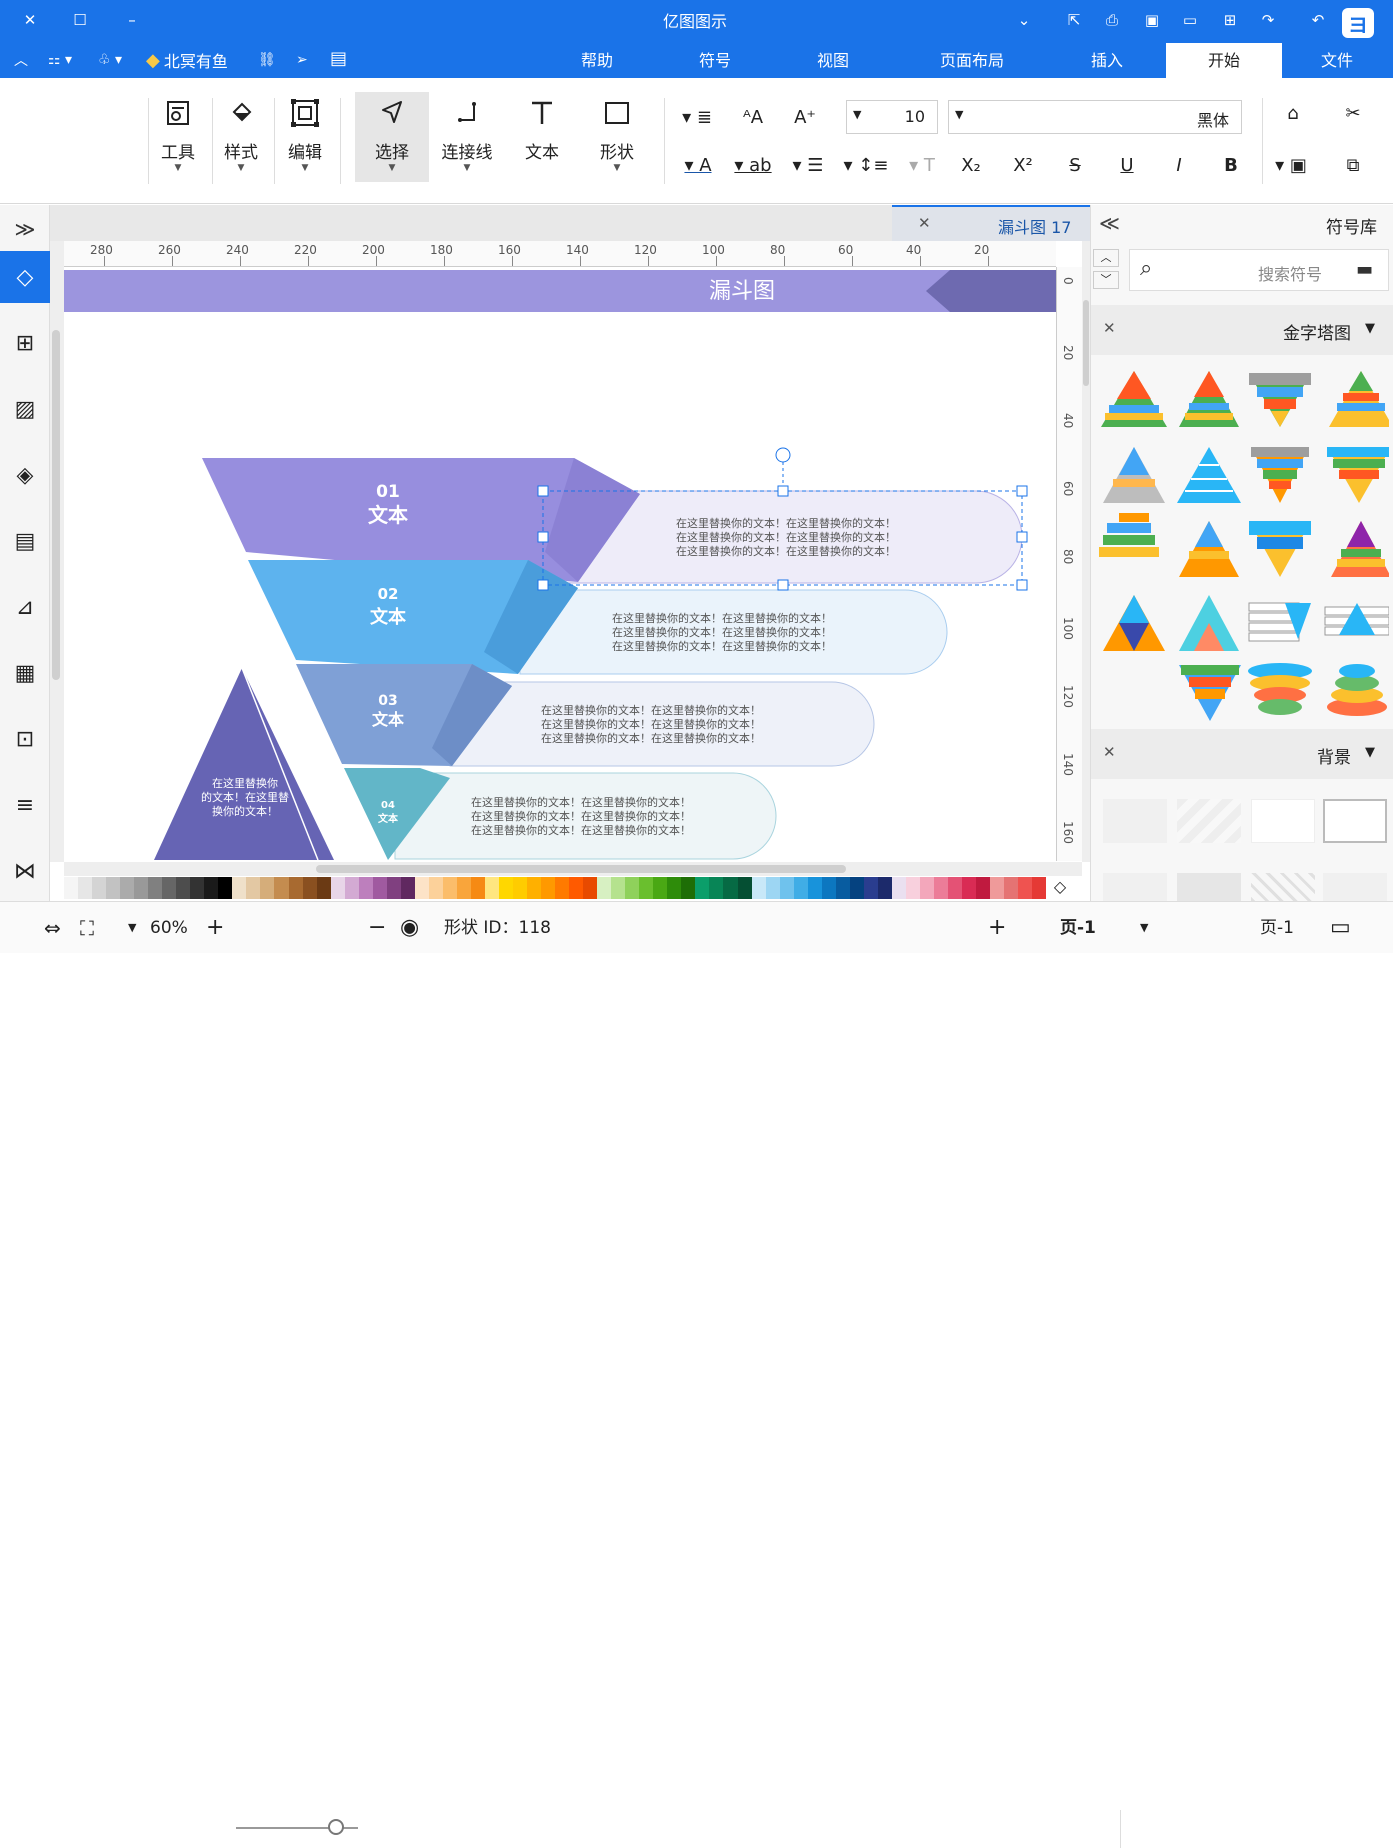  What do you see at coordinates (25, 739) in the screenshot?
I see `insert-panel-icon: ⊡` at bounding box center [25, 739].